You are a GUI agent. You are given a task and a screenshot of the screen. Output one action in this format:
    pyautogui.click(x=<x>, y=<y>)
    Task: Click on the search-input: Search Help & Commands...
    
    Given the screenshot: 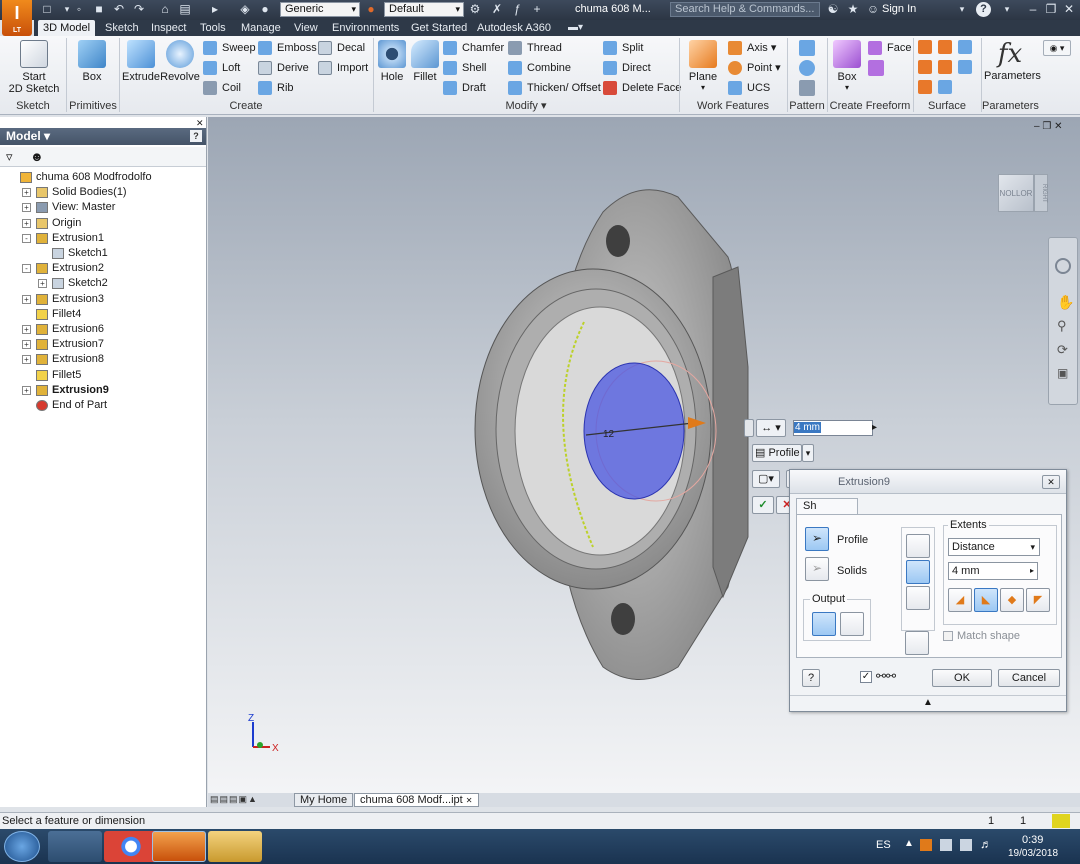 What is the action you would take?
    pyautogui.click(x=745, y=9)
    